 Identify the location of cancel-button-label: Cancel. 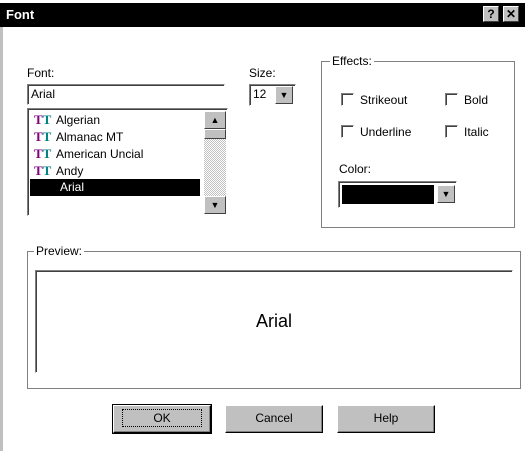
(274, 418).